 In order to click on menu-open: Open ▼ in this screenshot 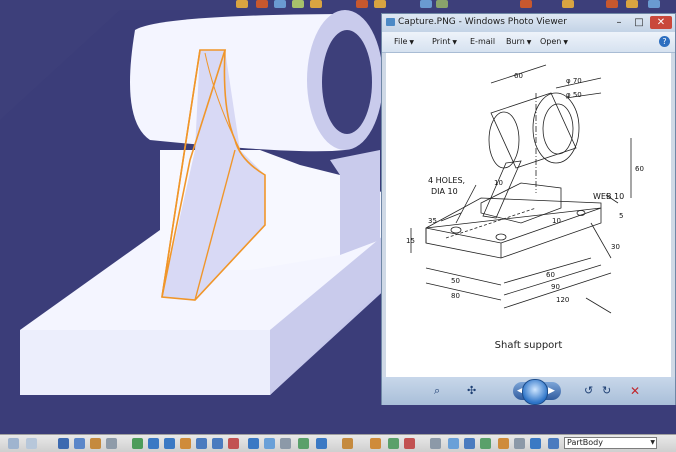, I will do `click(554, 41)`.